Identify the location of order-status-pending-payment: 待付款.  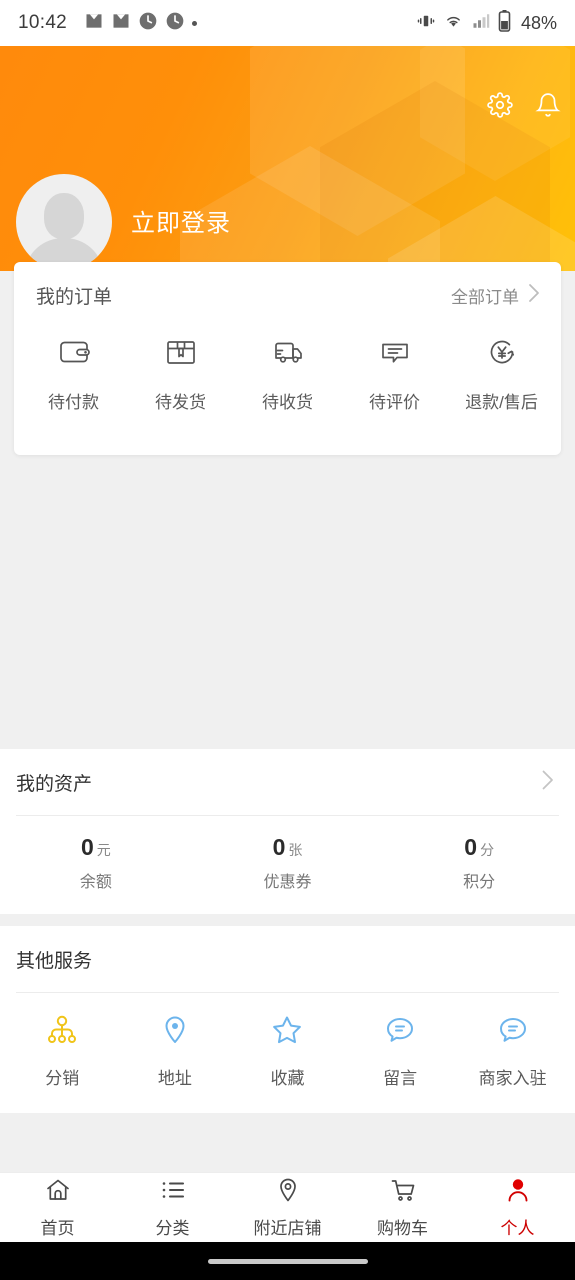
(73, 373).